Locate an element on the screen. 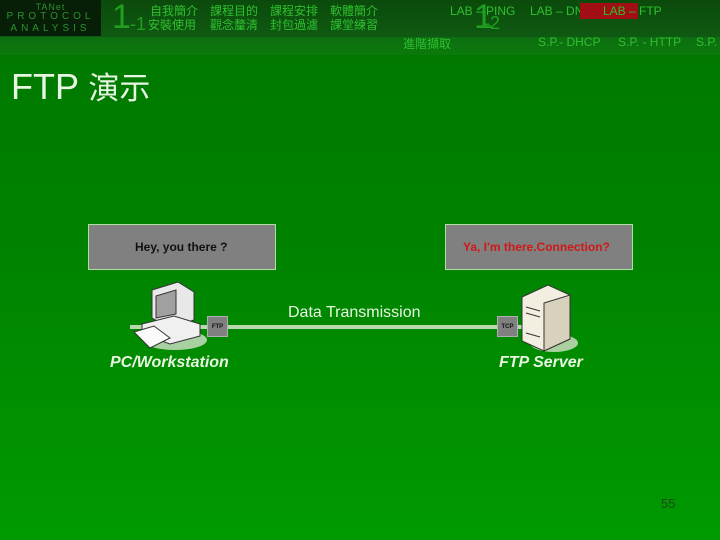 Image resolution: width=720 pixels, height=540 pixels. nav-intro: 自我簡介 is located at coordinates (174, 11).